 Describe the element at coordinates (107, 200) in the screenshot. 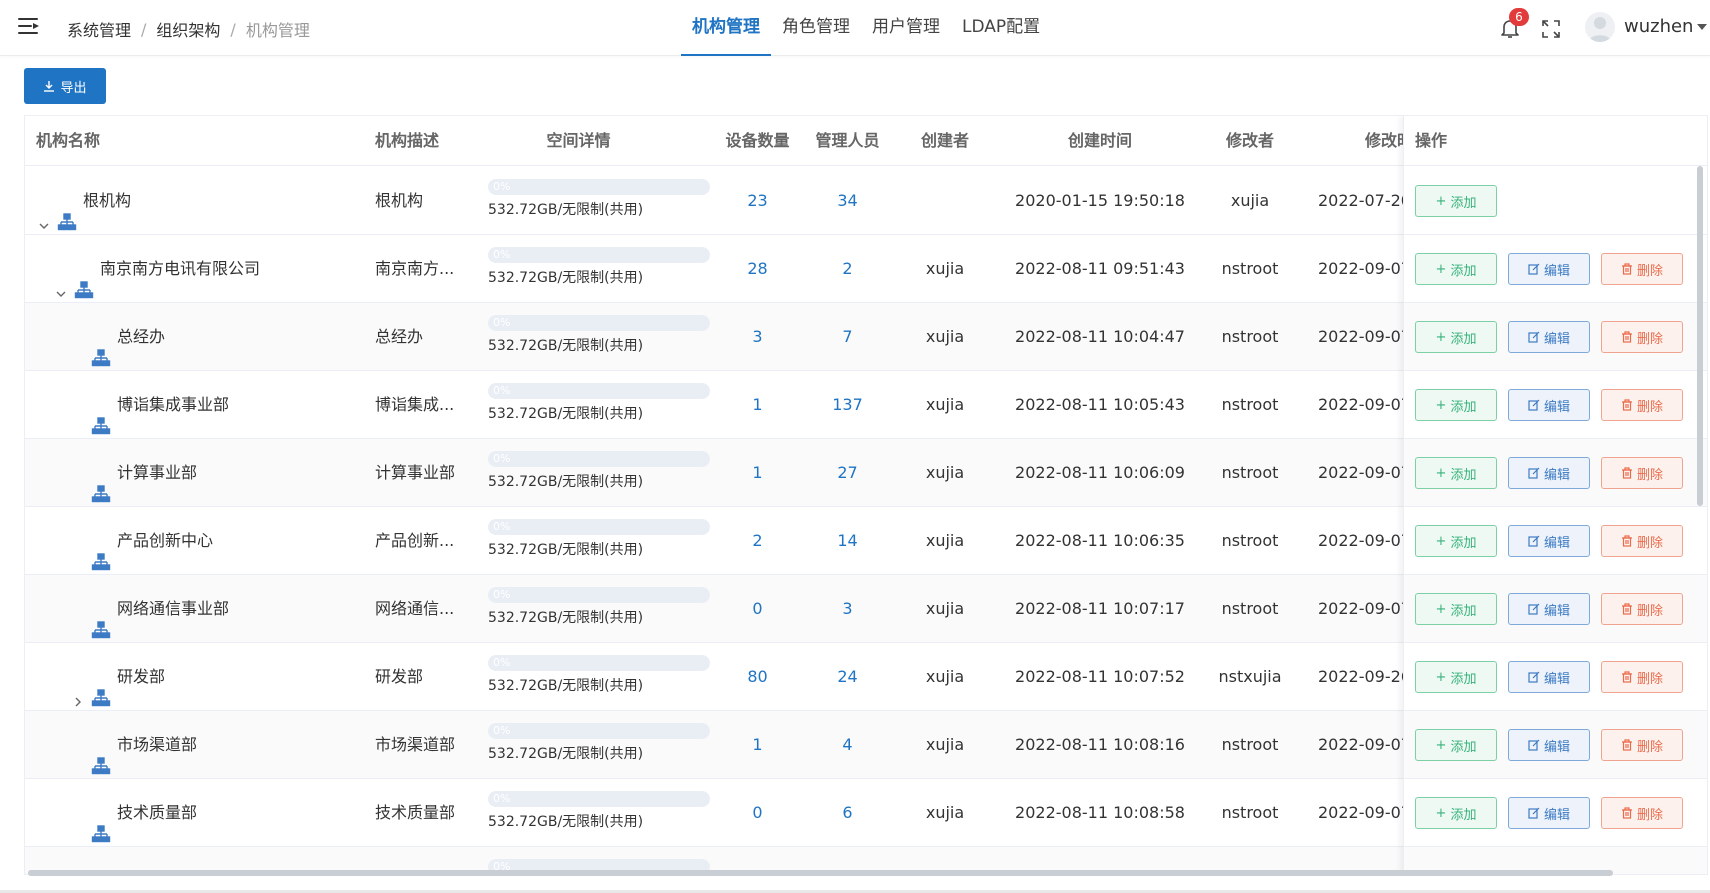

I see `org-name: 根机构` at that location.